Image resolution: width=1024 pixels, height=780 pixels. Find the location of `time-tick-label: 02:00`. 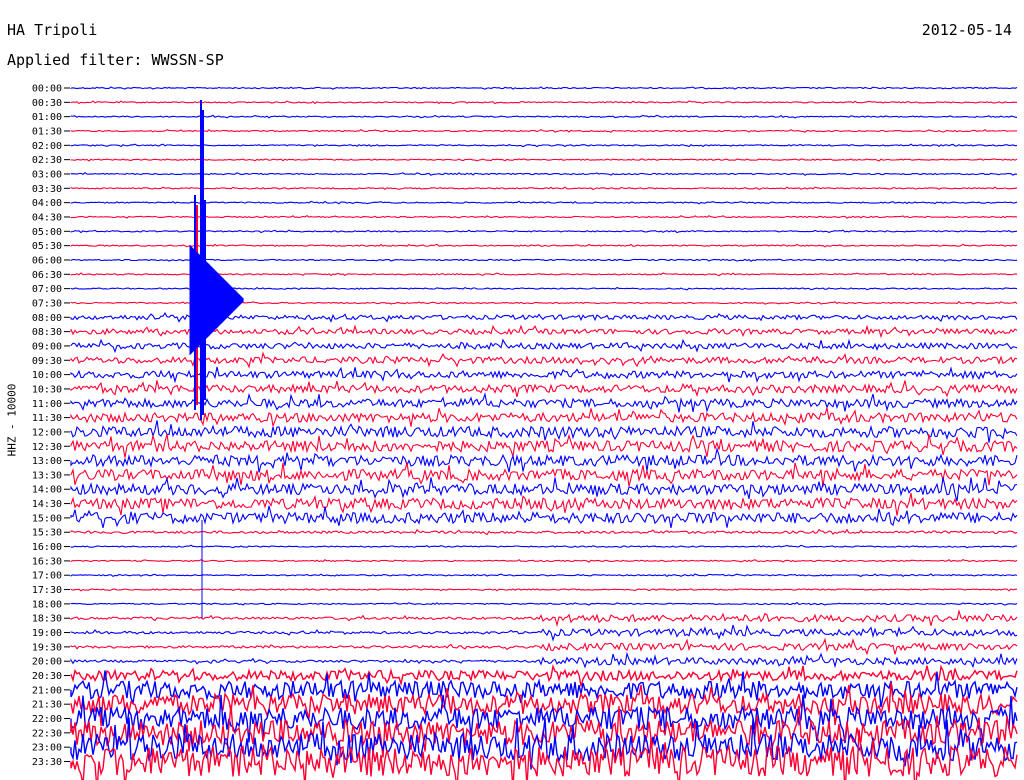

time-tick-label: 02:00 is located at coordinates (47, 146).